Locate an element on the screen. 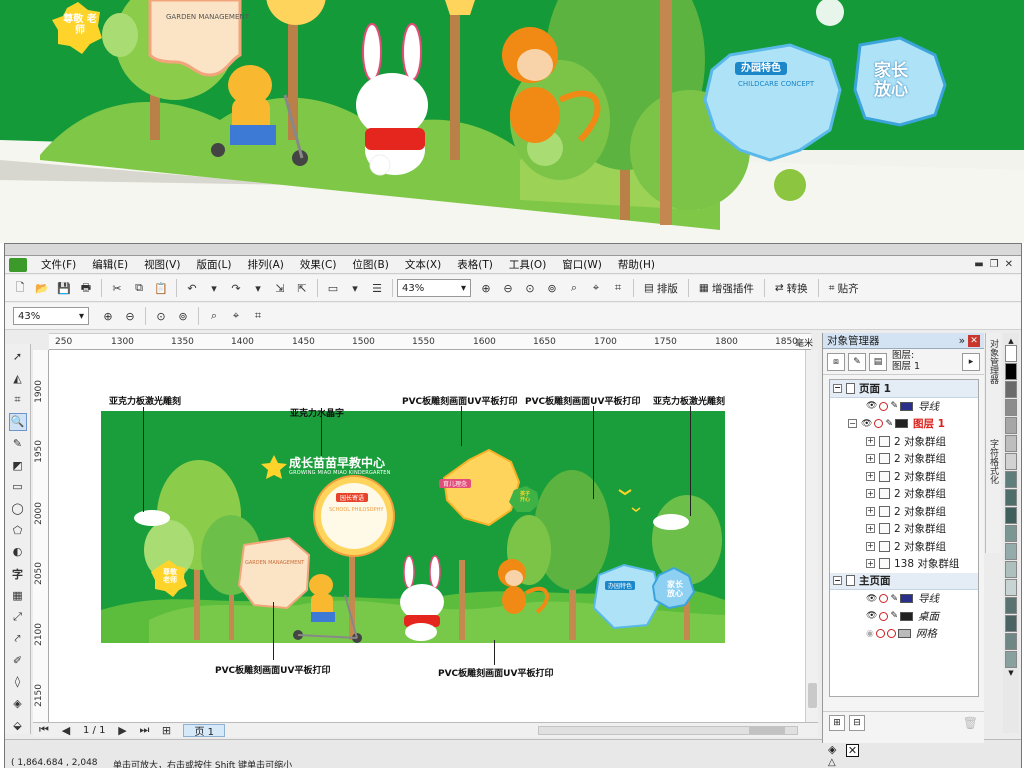  enhance-plugin-button: ▦ 增强插件 is located at coordinates (726, 288).